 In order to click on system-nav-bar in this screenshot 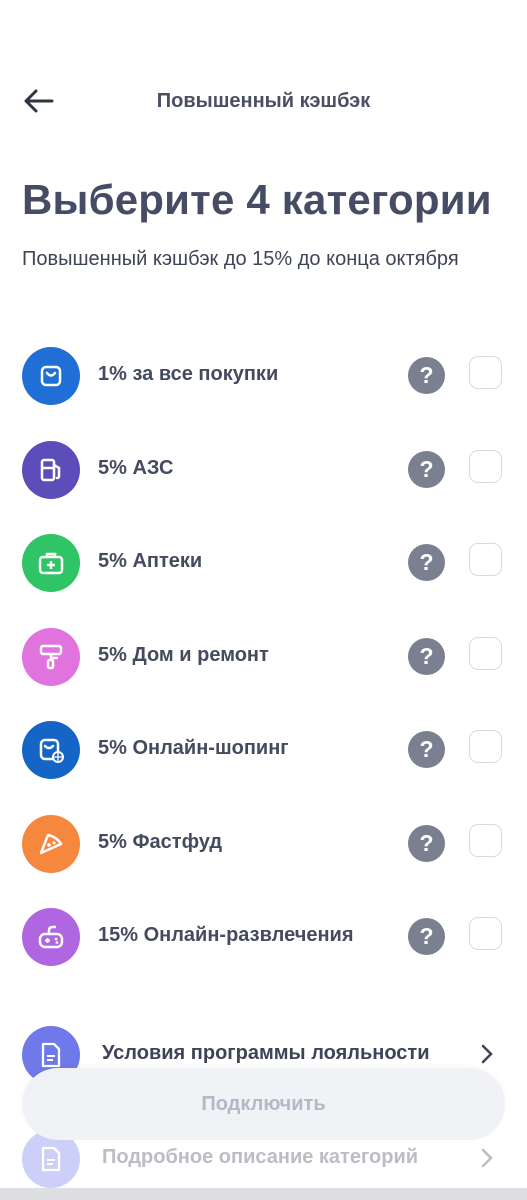, I will do `click(263, 1194)`.